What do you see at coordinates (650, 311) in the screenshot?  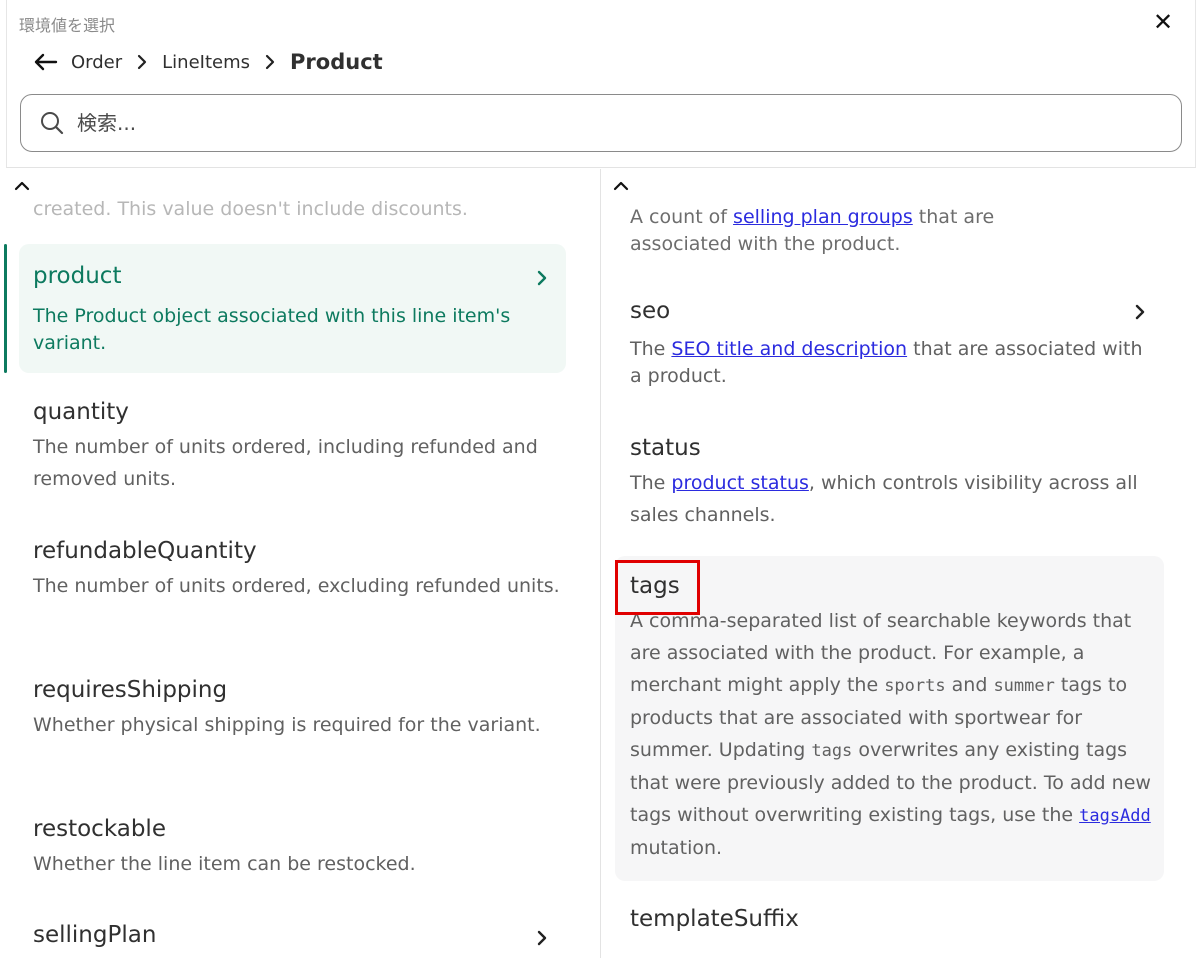 I see `item-name: seo` at bounding box center [650, 311].